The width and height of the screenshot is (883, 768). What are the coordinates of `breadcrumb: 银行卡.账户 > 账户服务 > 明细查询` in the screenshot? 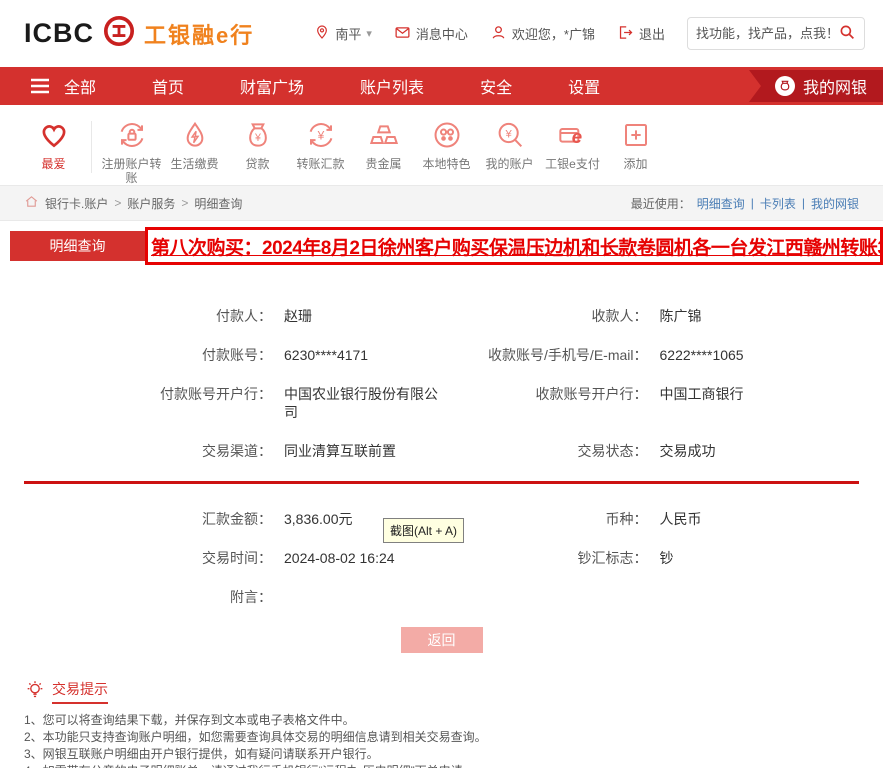 It's located at (133, 203).